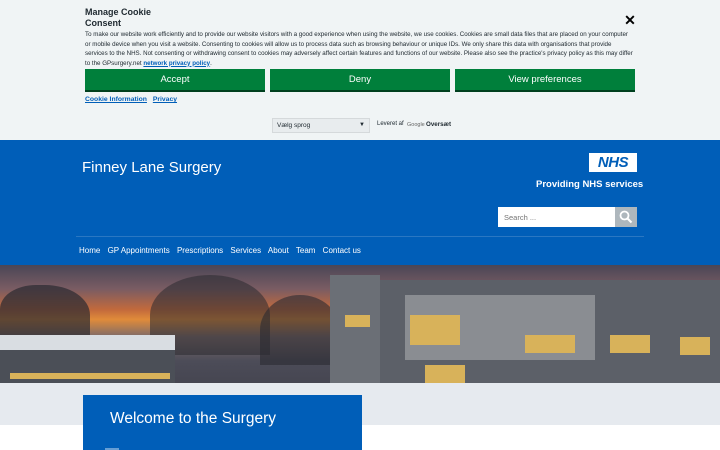 Image resolution: width=720 pixels, height=450 pixels. Describe the element at coordinates (630, 20) in the screenshot. I see `close-icon: ✕` at that location.